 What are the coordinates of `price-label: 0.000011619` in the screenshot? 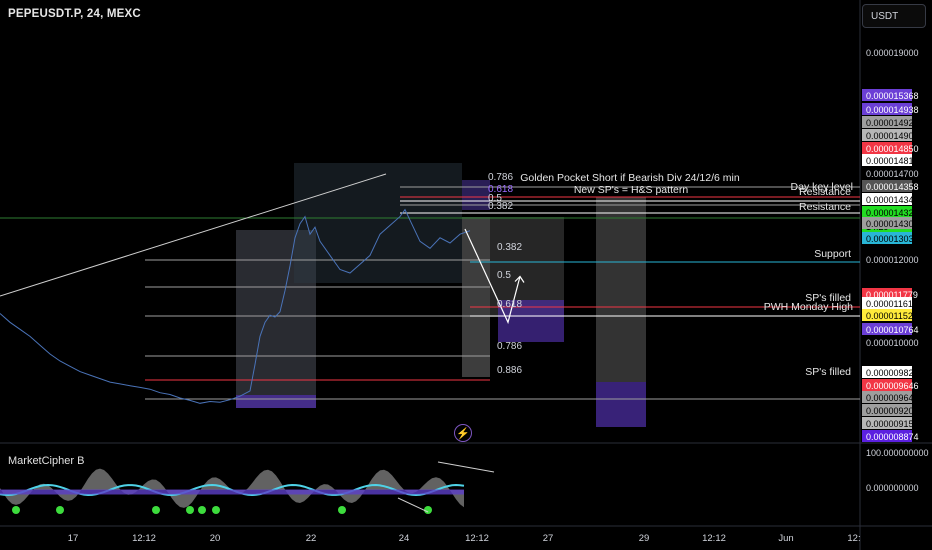 It's located at (892, 304).